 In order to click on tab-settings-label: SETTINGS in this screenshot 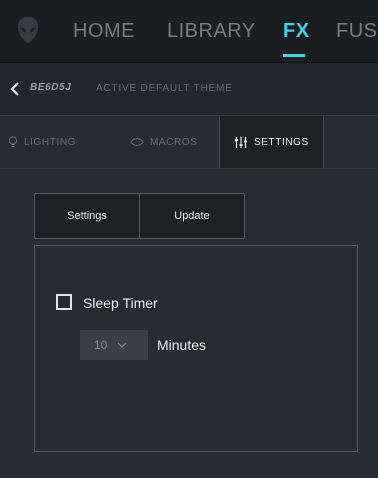, I will do `click(281, 142)`.